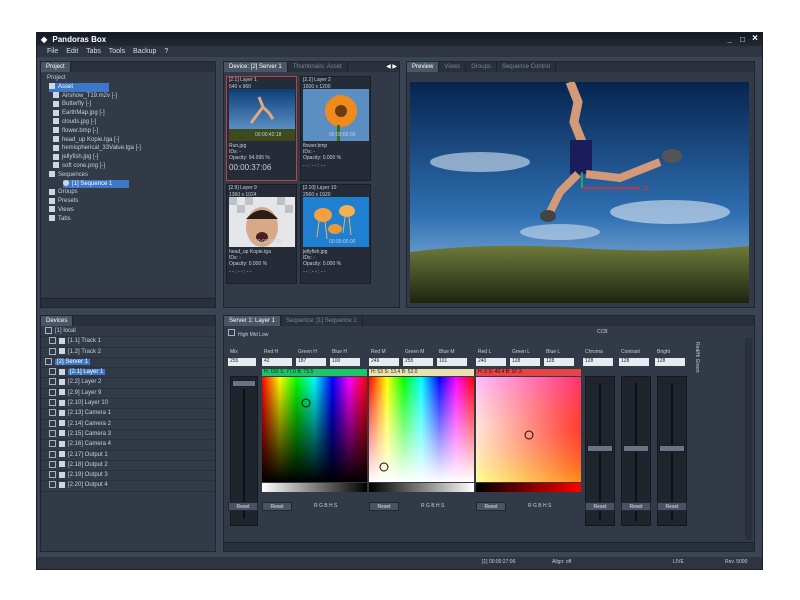 The width and height of the screenshot is (800, 600). What do you see at coordinates (128, 466) in the screenshot?
I see `device-row: [2.18] Output 2` at bounding box center [128, 466].